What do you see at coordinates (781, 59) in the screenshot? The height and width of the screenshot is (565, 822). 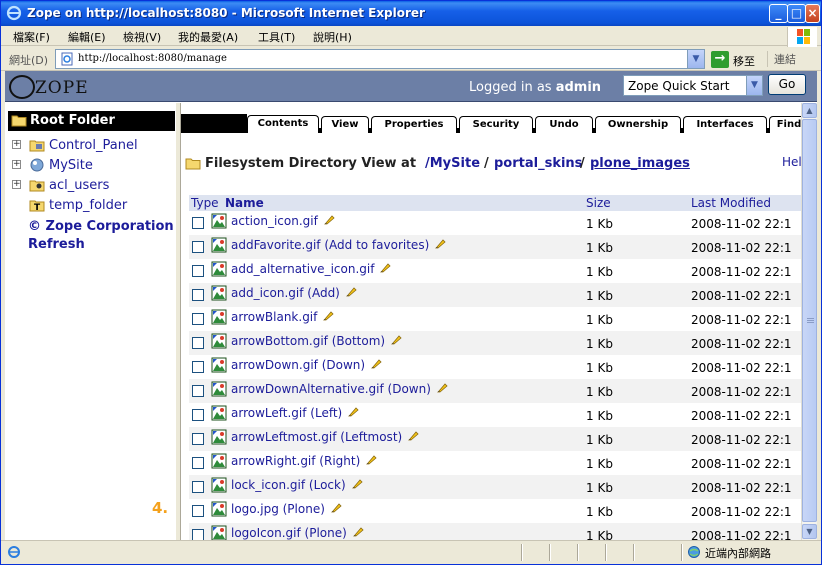 I see `links-button: 連結` at bounding box center [781, 59].